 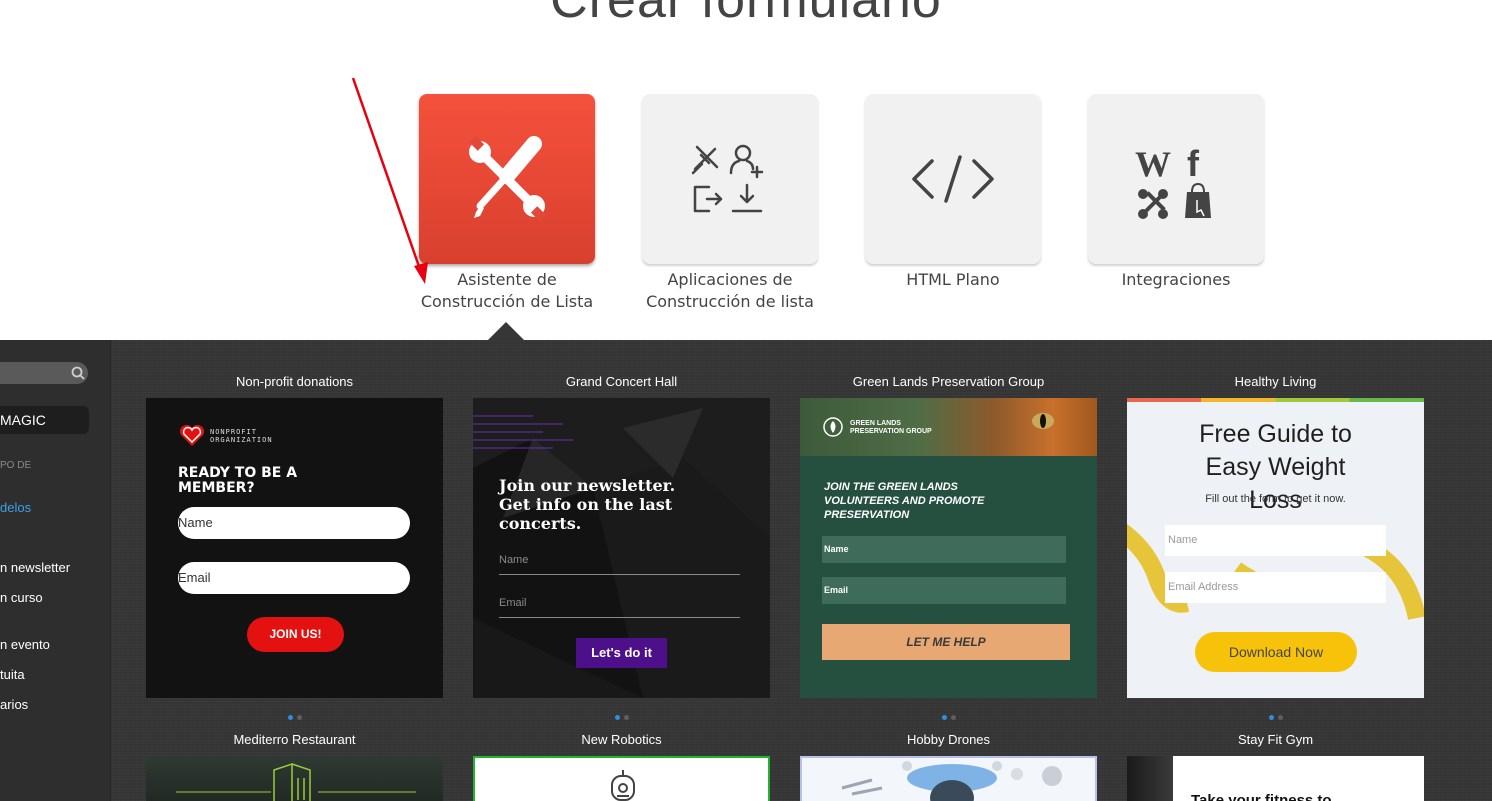 What do you see at coordinates (16, 465) in the screenshot?
I see `sidebar-section-label: PO DE` at bounding box center [16, 465].